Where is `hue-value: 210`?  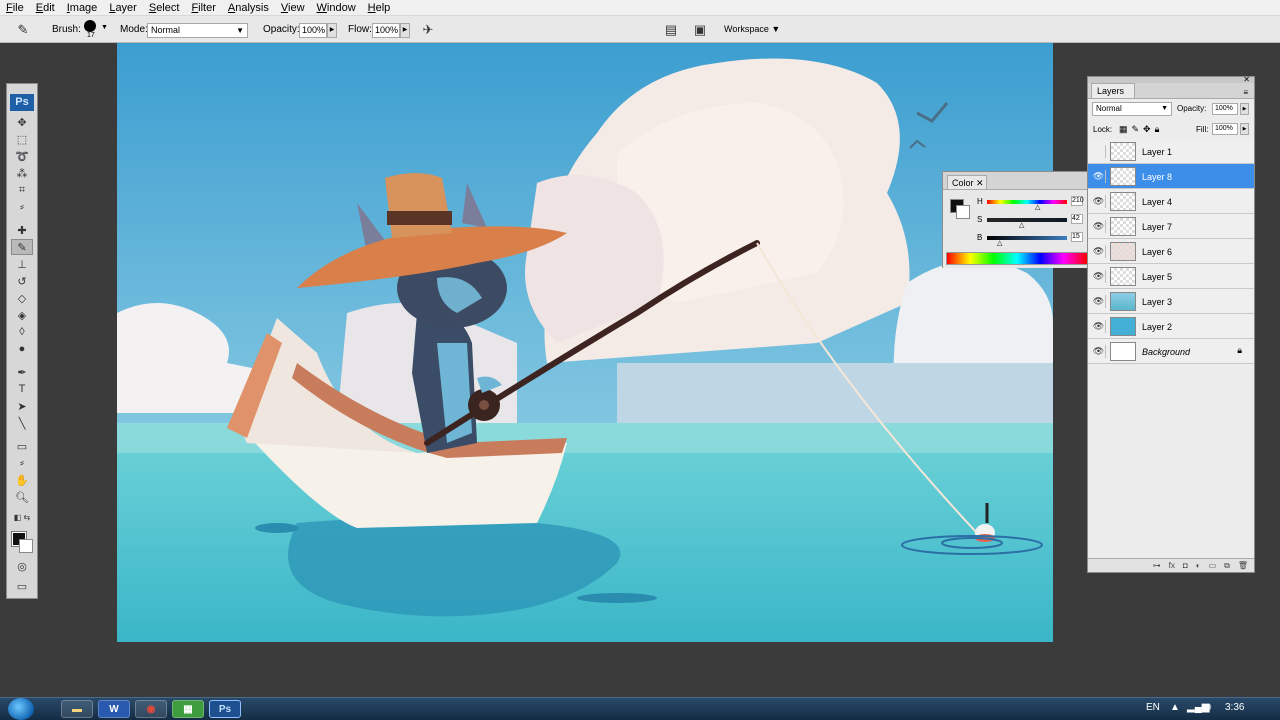 hue-value: 210 is located at coordinates (1077, 201).